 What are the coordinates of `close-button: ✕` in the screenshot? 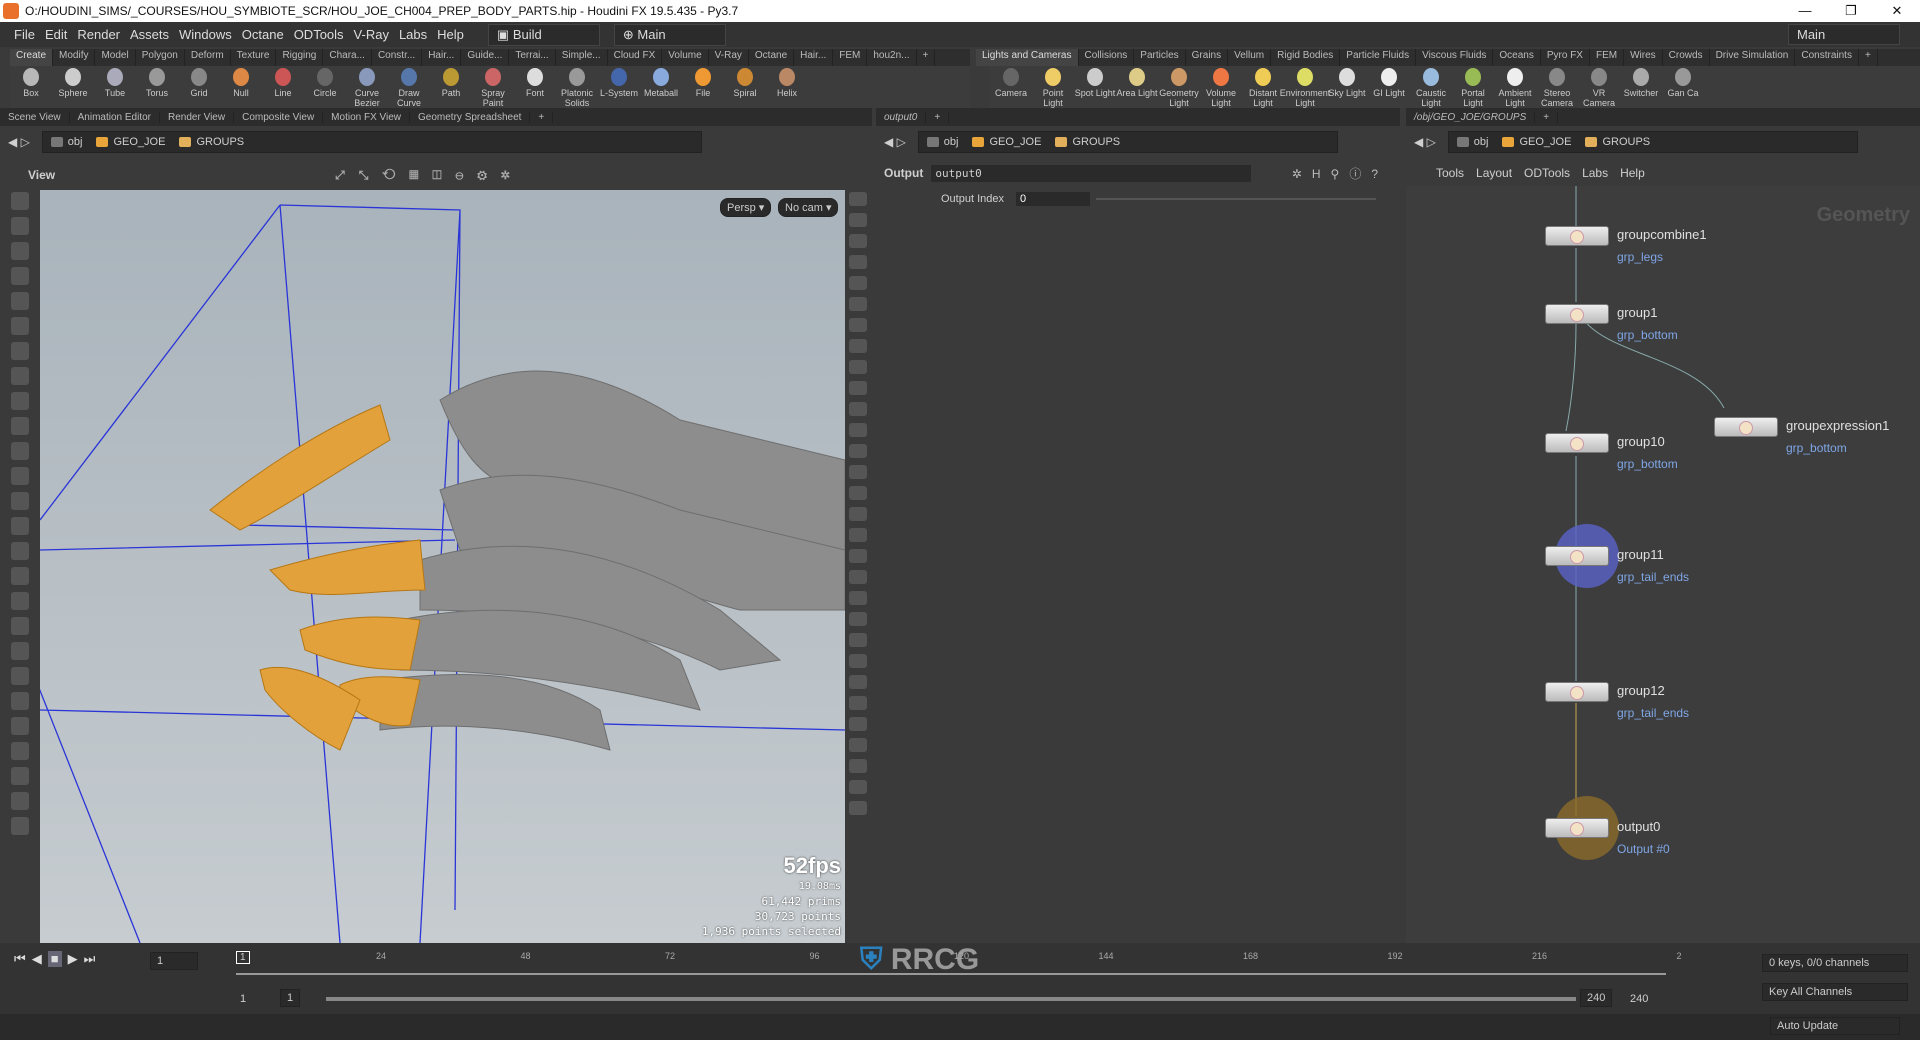 It's located at (1897, 11).